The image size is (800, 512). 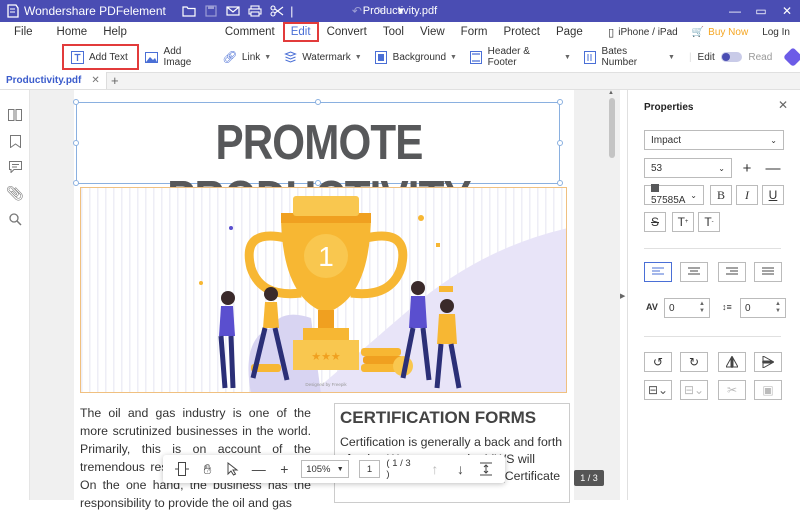 What do you see at coordinates (369, 469) in the screenshot?
I see `page-number-input: 1` at bounding box center [369, 469].